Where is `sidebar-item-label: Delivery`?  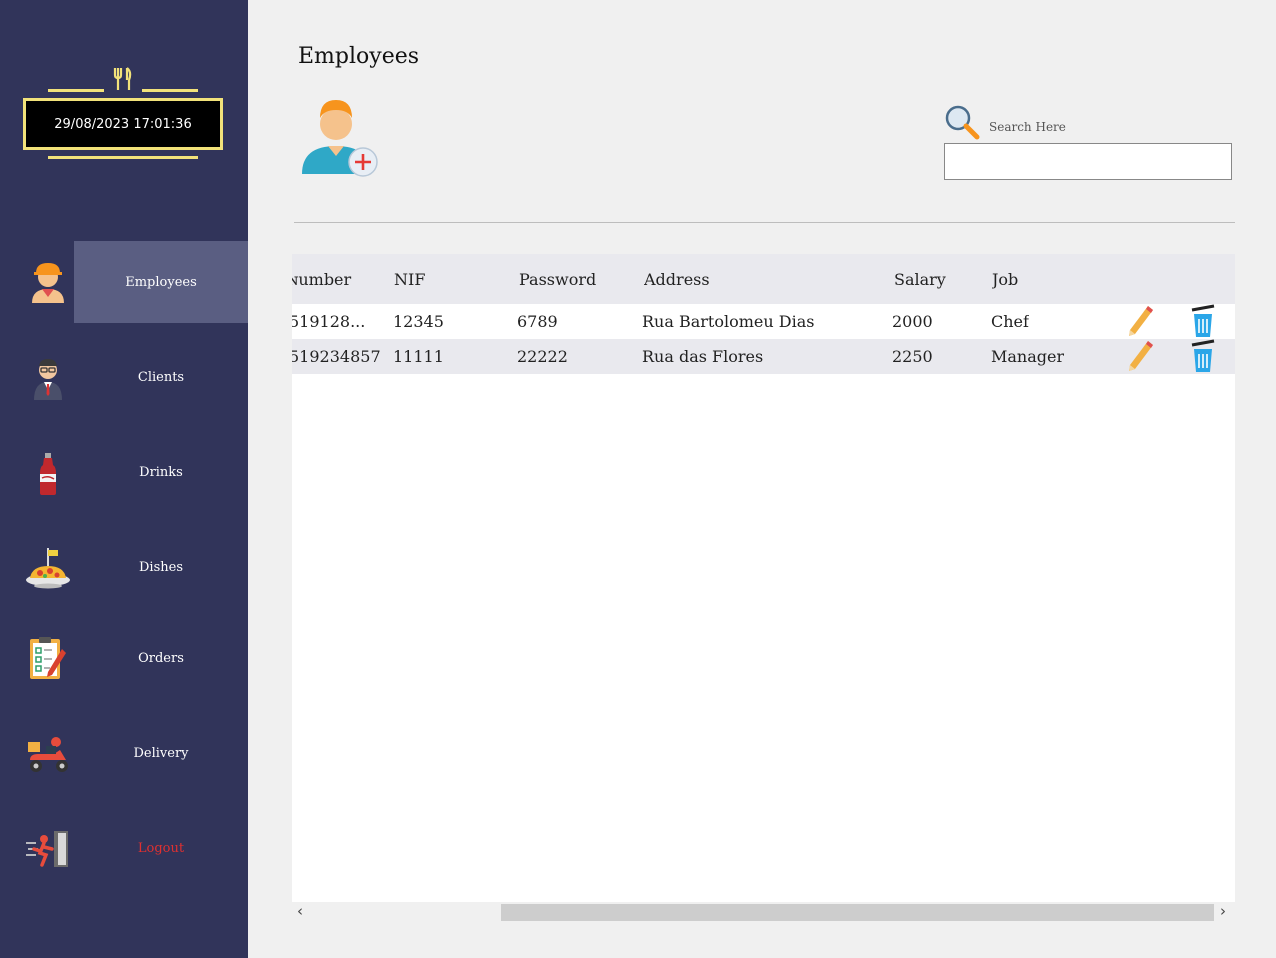
sidebar-item-label: Delivery is located at coordinates (161, 753).